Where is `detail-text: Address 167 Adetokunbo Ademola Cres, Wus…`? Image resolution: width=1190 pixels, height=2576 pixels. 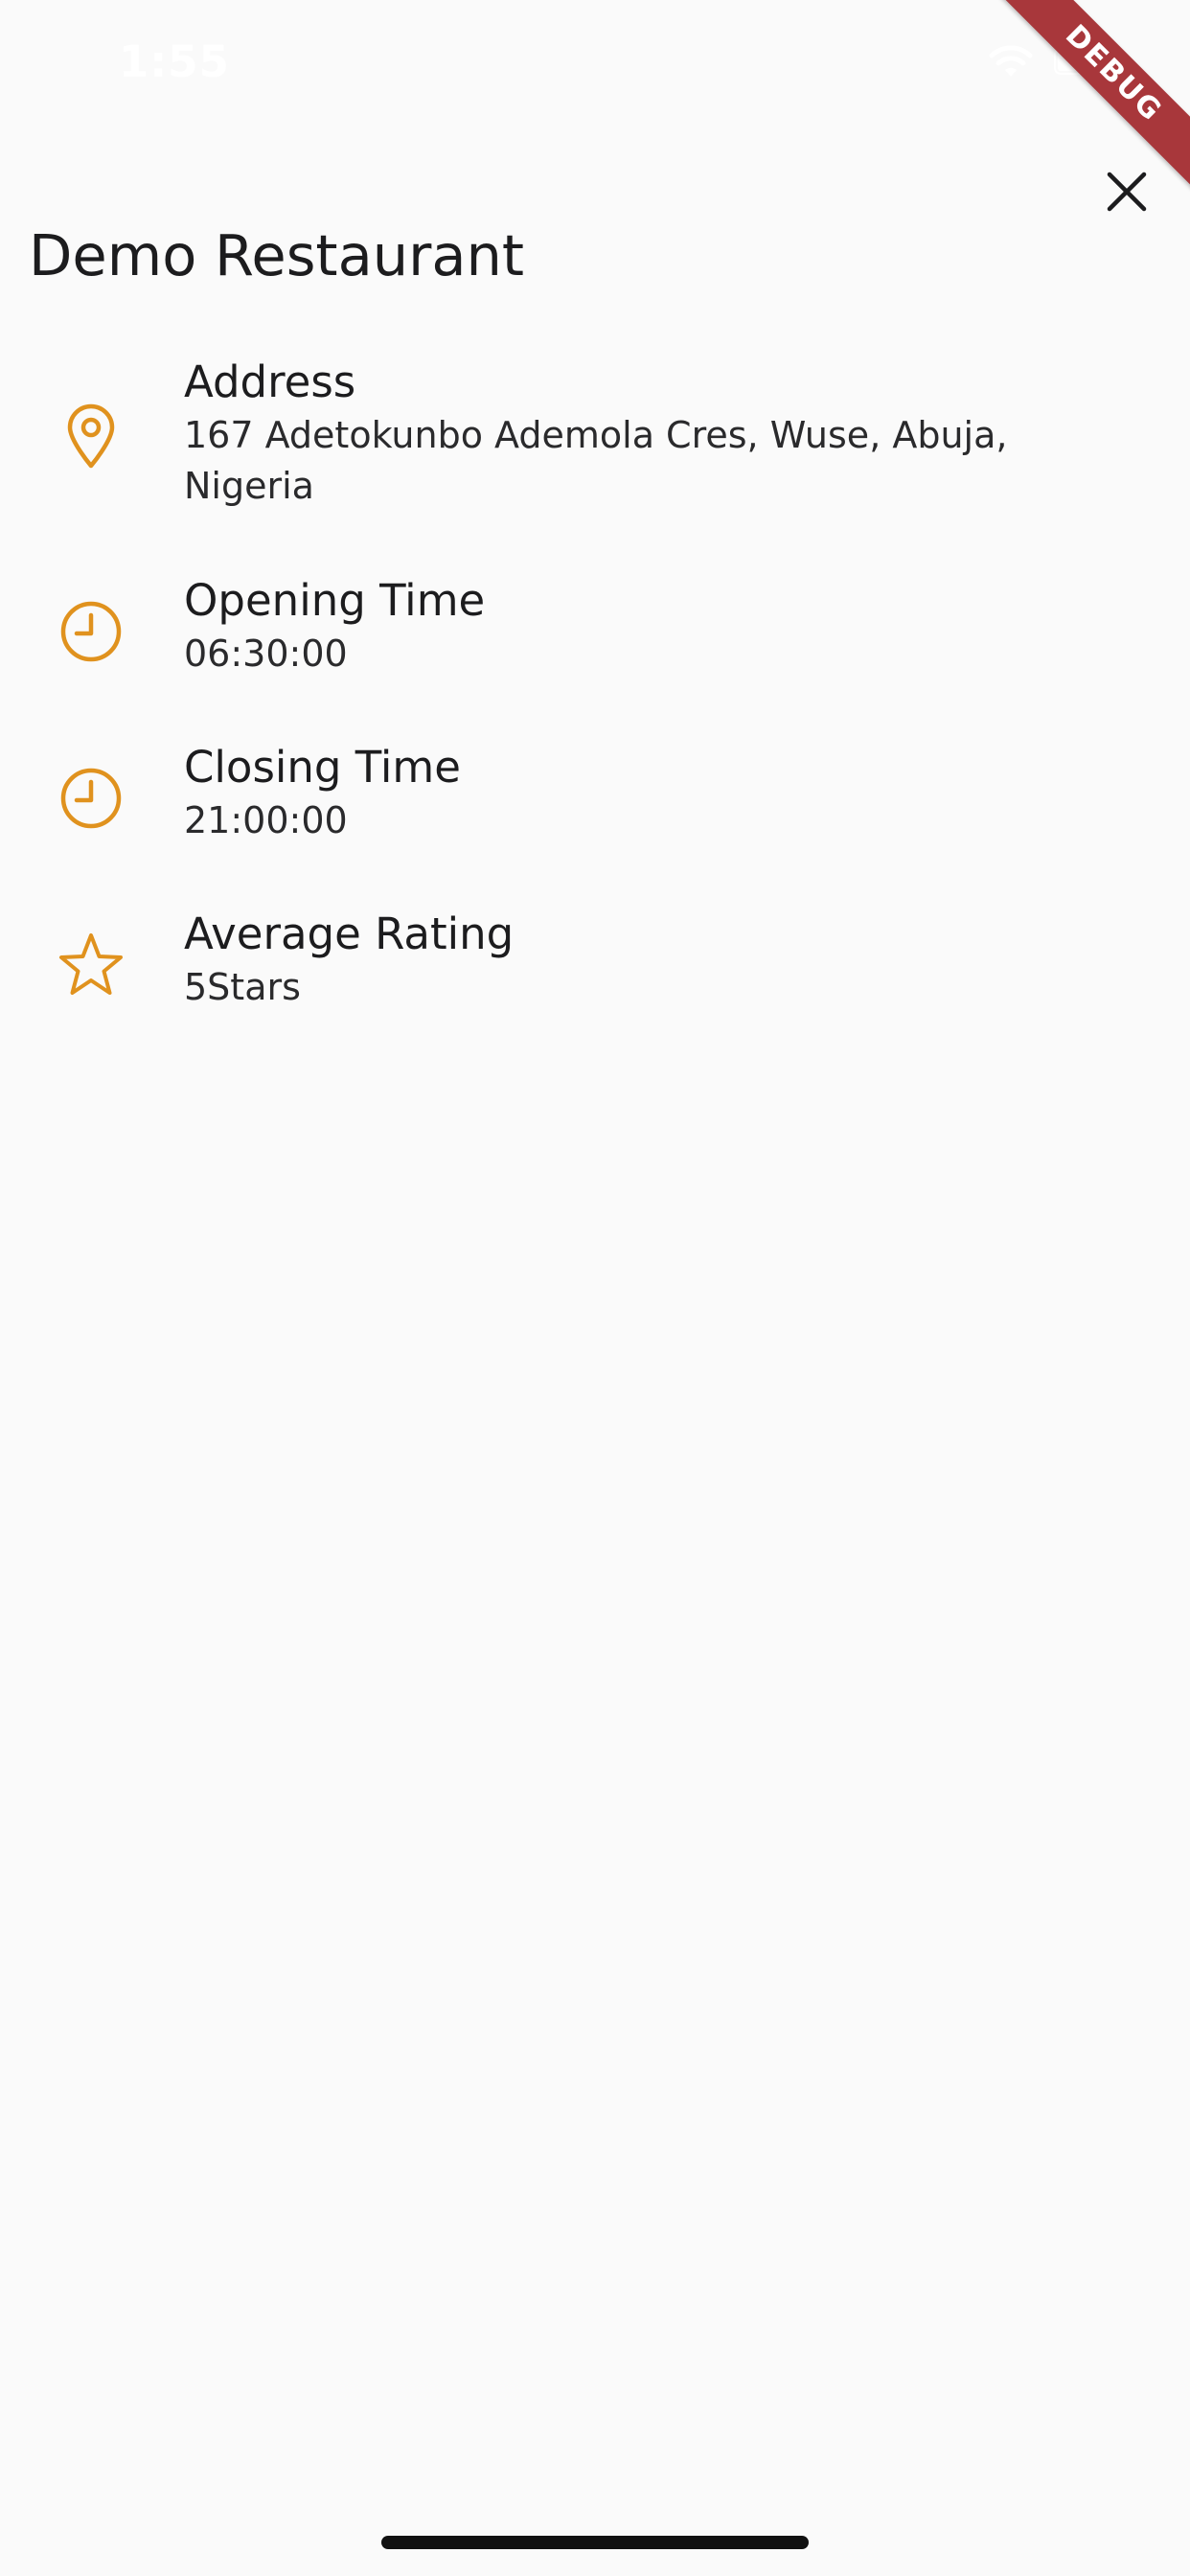
detail-text: Address 167 Adetokunbo Ademola Cres, Wus… is located at coordinates (644, 433).